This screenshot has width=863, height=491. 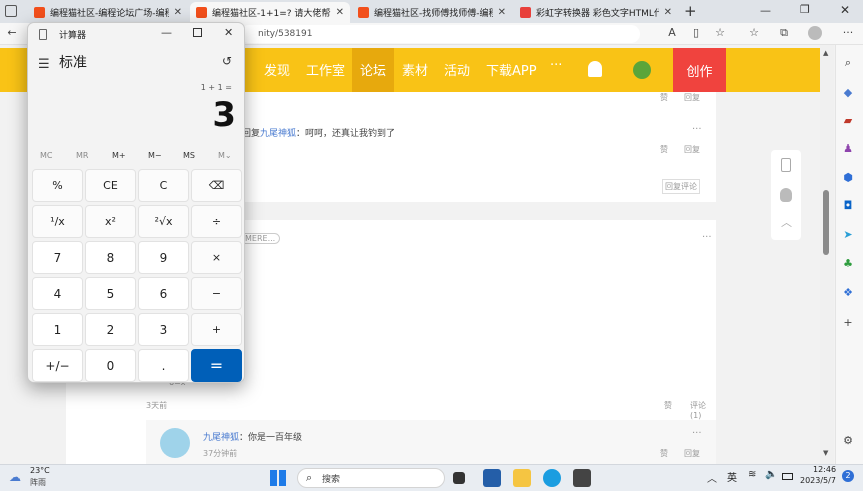 What do you see at coordinates (110, 257) in the screenshot?
I see `digit-8-button: 8` at bounding box center [110, 257].